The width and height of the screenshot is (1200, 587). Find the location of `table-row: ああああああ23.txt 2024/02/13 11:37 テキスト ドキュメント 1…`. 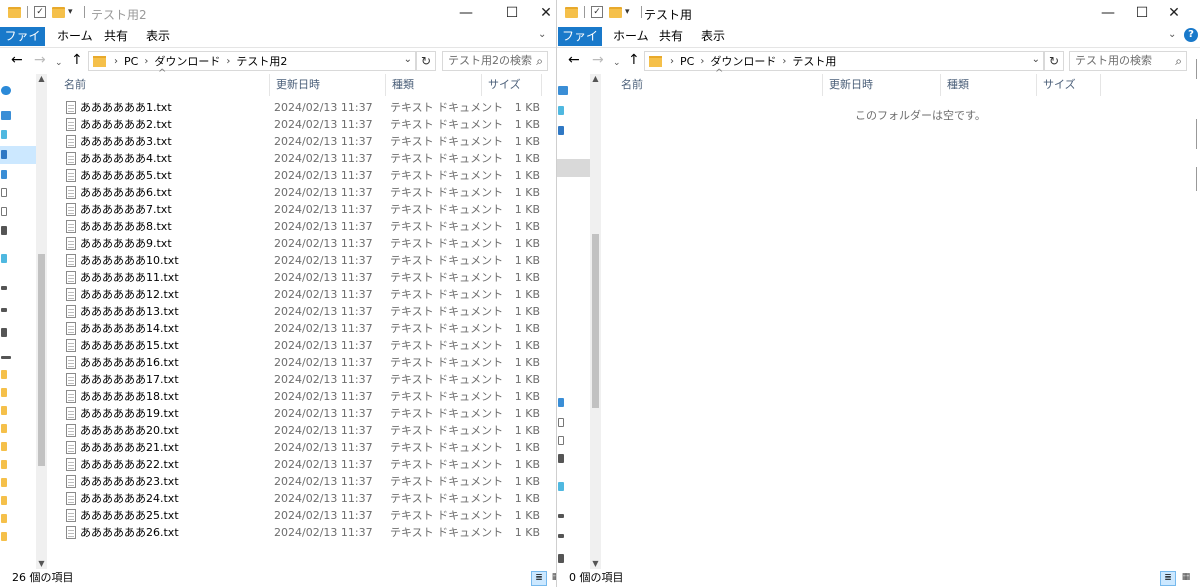

table-row: ああああああ23.txt 2024/02/13 11:37 テキスト ドキュメント 1… is located at coordinates (307, 481).